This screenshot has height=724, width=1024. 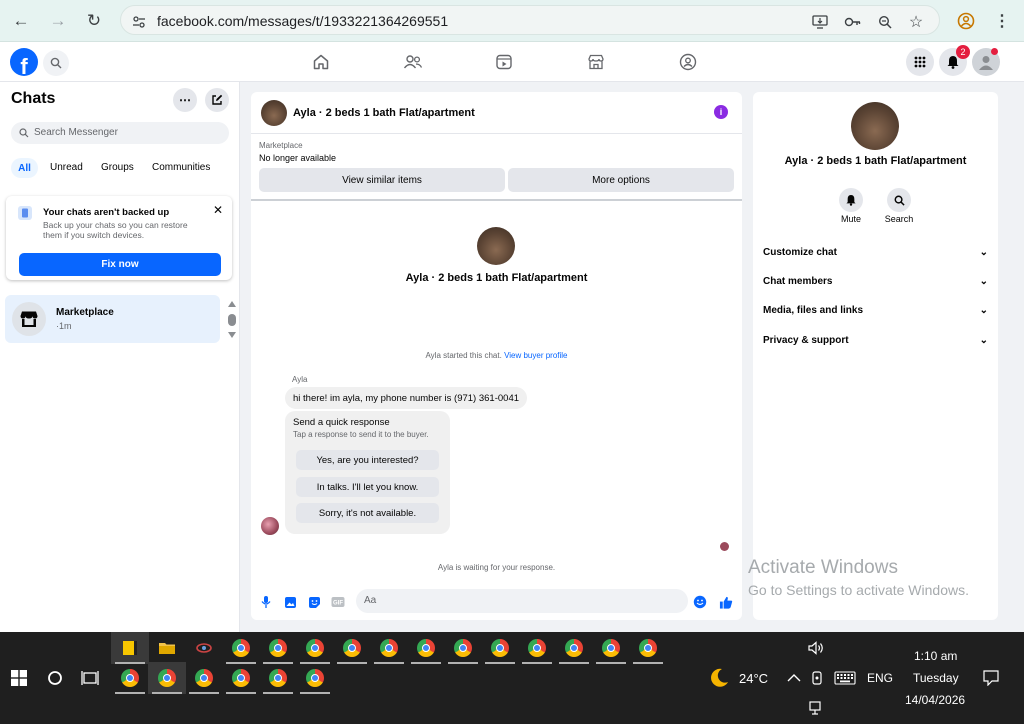 What do you see at coordinates (800, 252) in the screenshot?
I see `row-label: Customize chat` at bounding box center [800, 252].